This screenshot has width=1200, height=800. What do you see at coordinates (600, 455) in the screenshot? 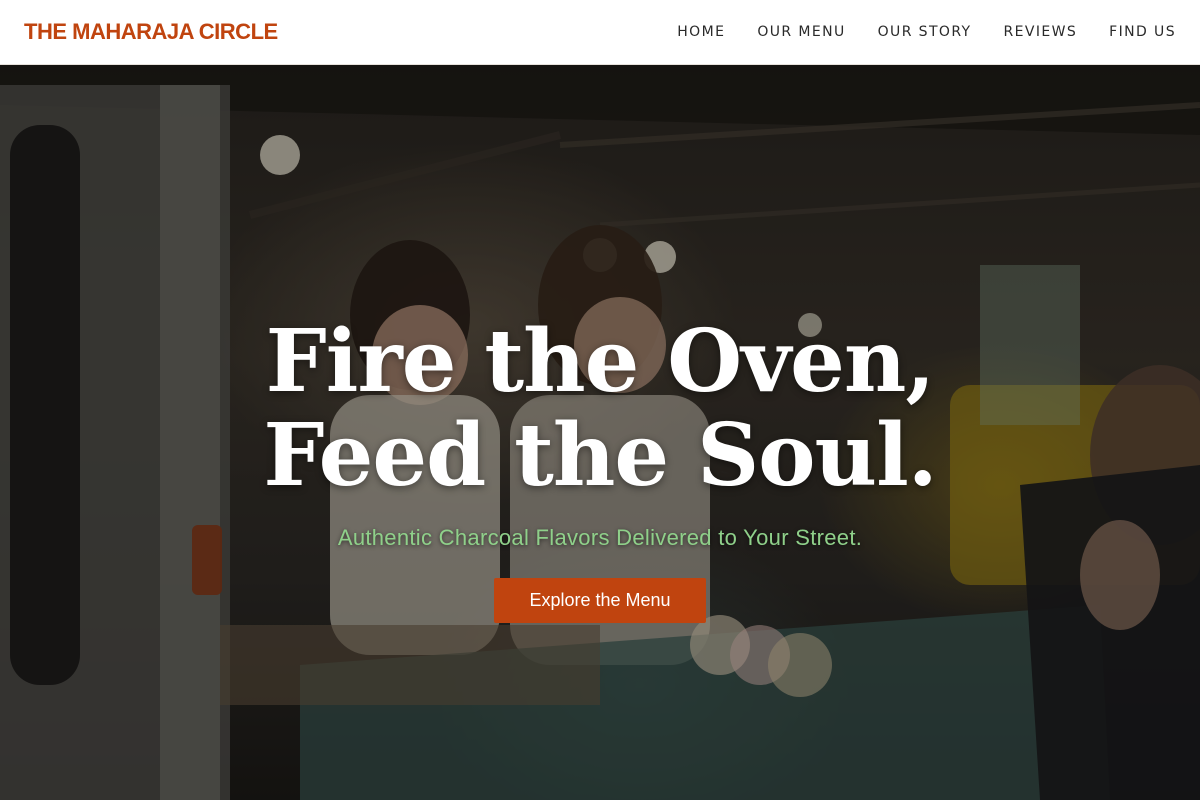
I see `hero-headline-line-2: Feed the Soul.` at bounding box center [600, 455].